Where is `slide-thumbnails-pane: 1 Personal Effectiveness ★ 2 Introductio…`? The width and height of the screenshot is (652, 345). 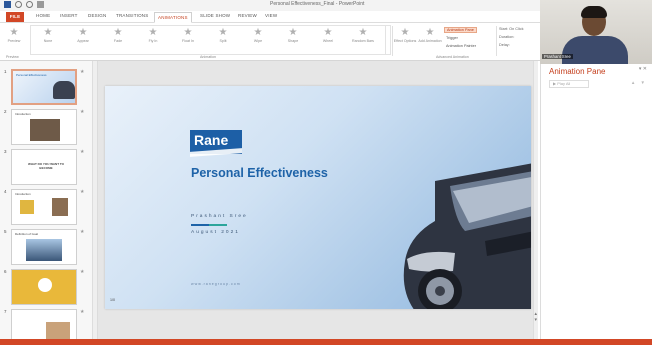 slide-thumbnails-pane: 1 Personal Effectiveness ★ 2 Introductio… is located at coordinates (49, 200).